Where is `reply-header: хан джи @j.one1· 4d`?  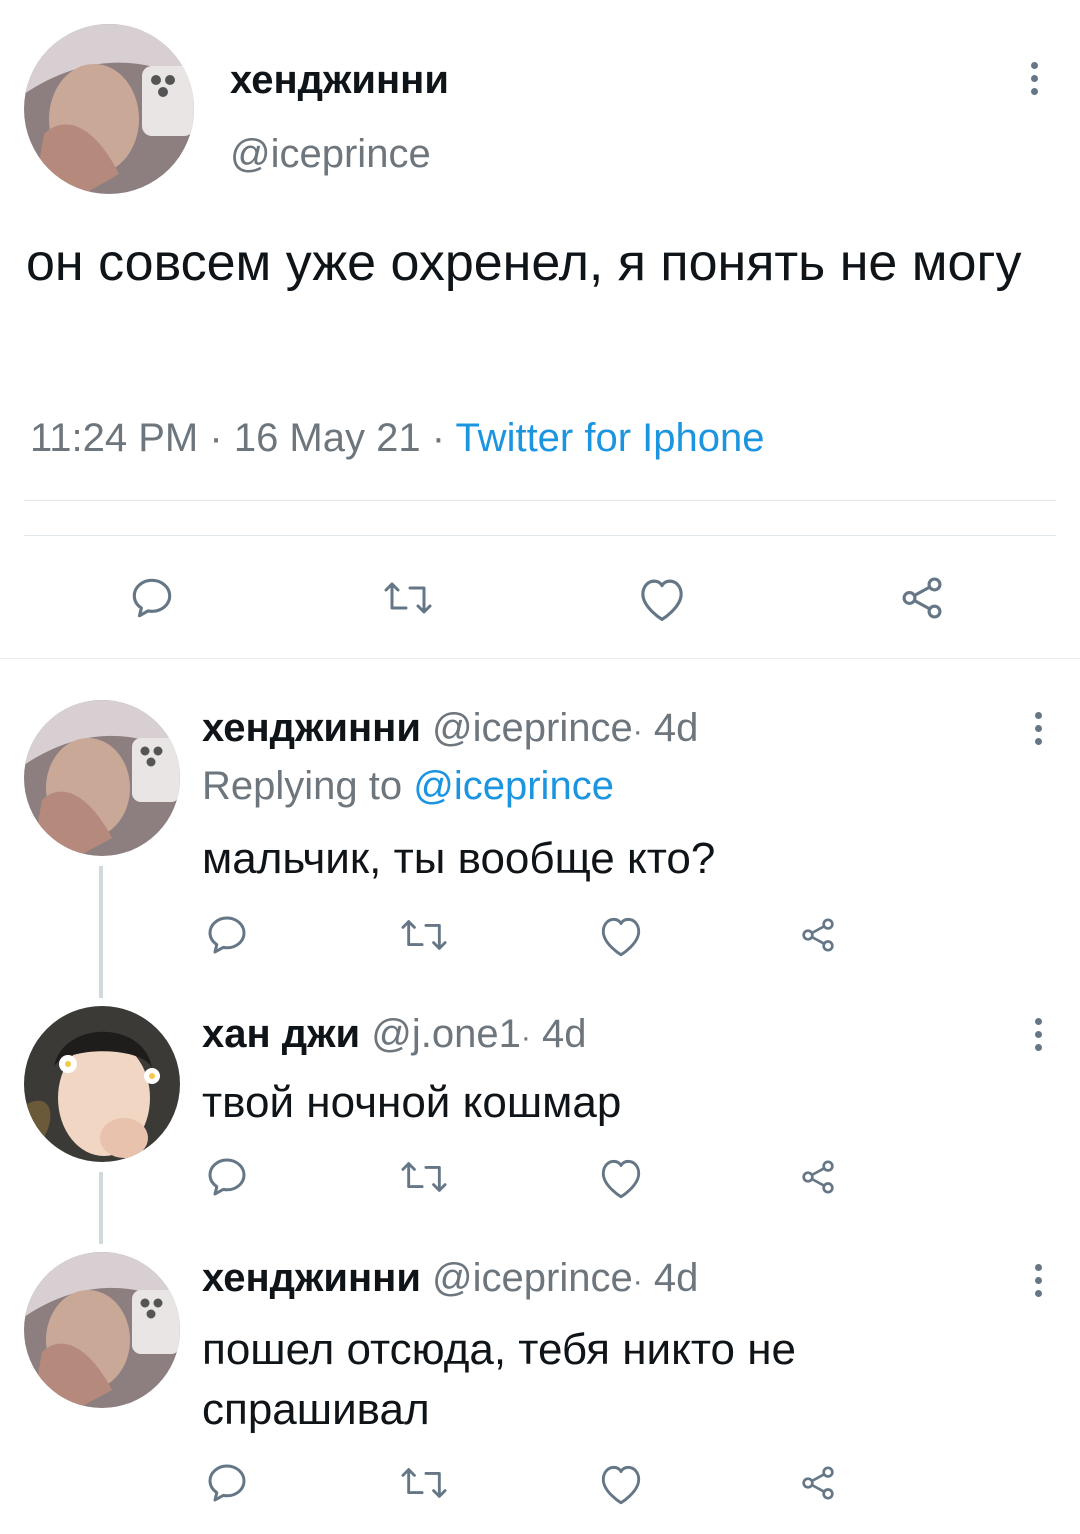 reply-header: хан джи @j.one1· 4d is located at coordinates (394, 1034).